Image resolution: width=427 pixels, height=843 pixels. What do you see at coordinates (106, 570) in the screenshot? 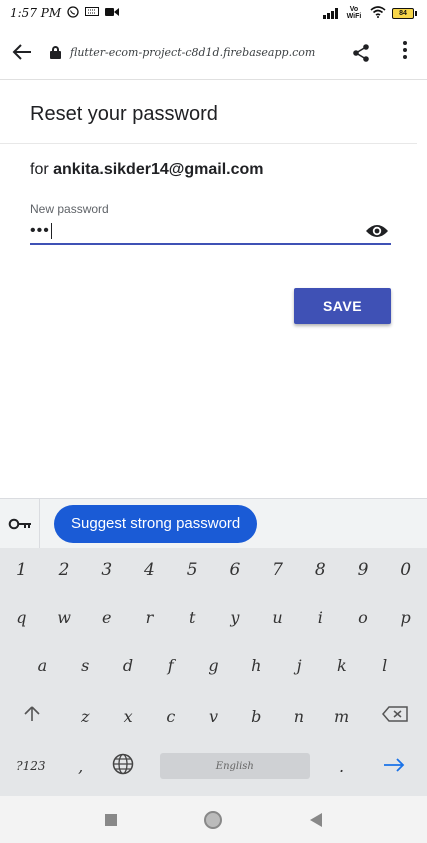
I see `digits-key: 3` at bounding box center [106, 570].